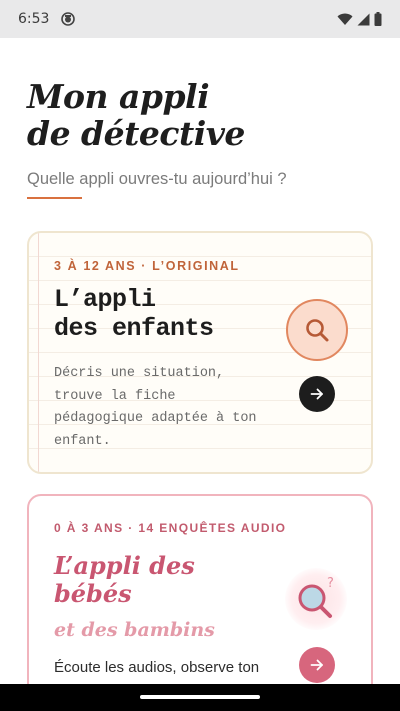  I want to click on app-notification-icon, so click(68, 19).